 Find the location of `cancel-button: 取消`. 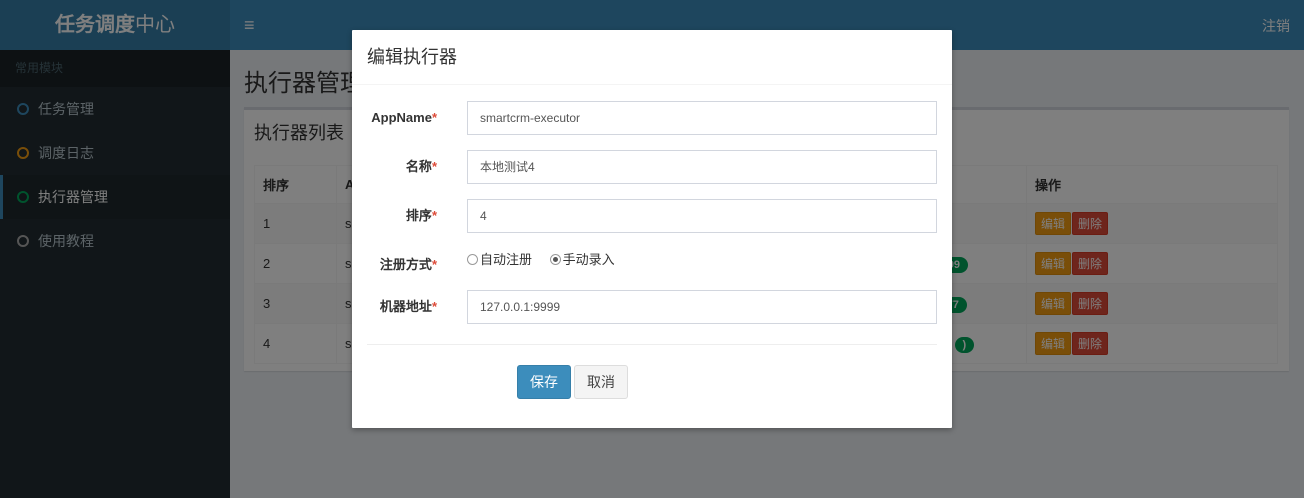

cancel-button: 取消 is located at coordinates (601, 382).